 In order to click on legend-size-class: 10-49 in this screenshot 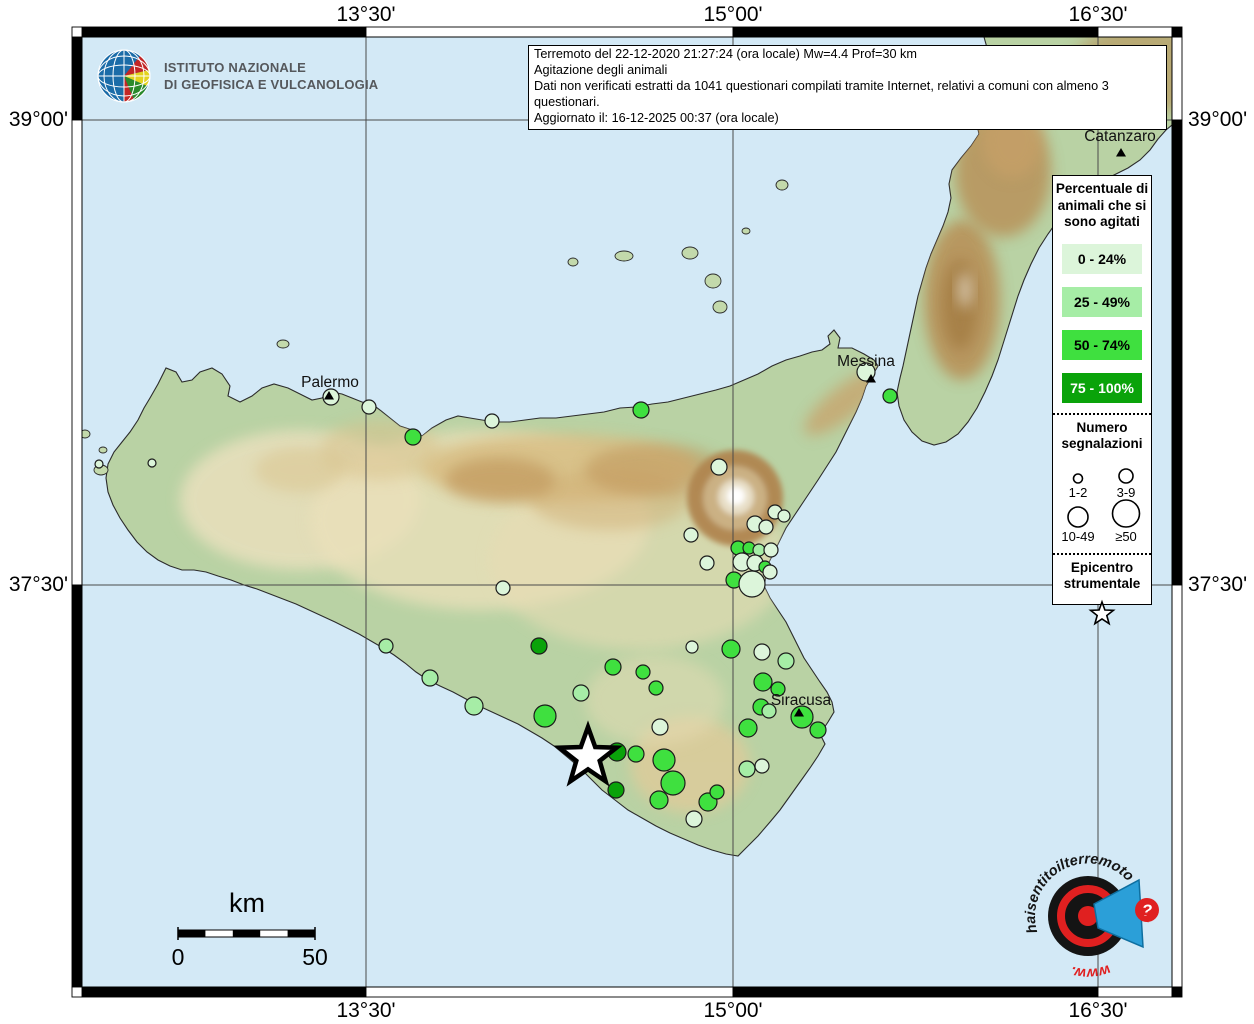, I will do `click(1078, 521)`.